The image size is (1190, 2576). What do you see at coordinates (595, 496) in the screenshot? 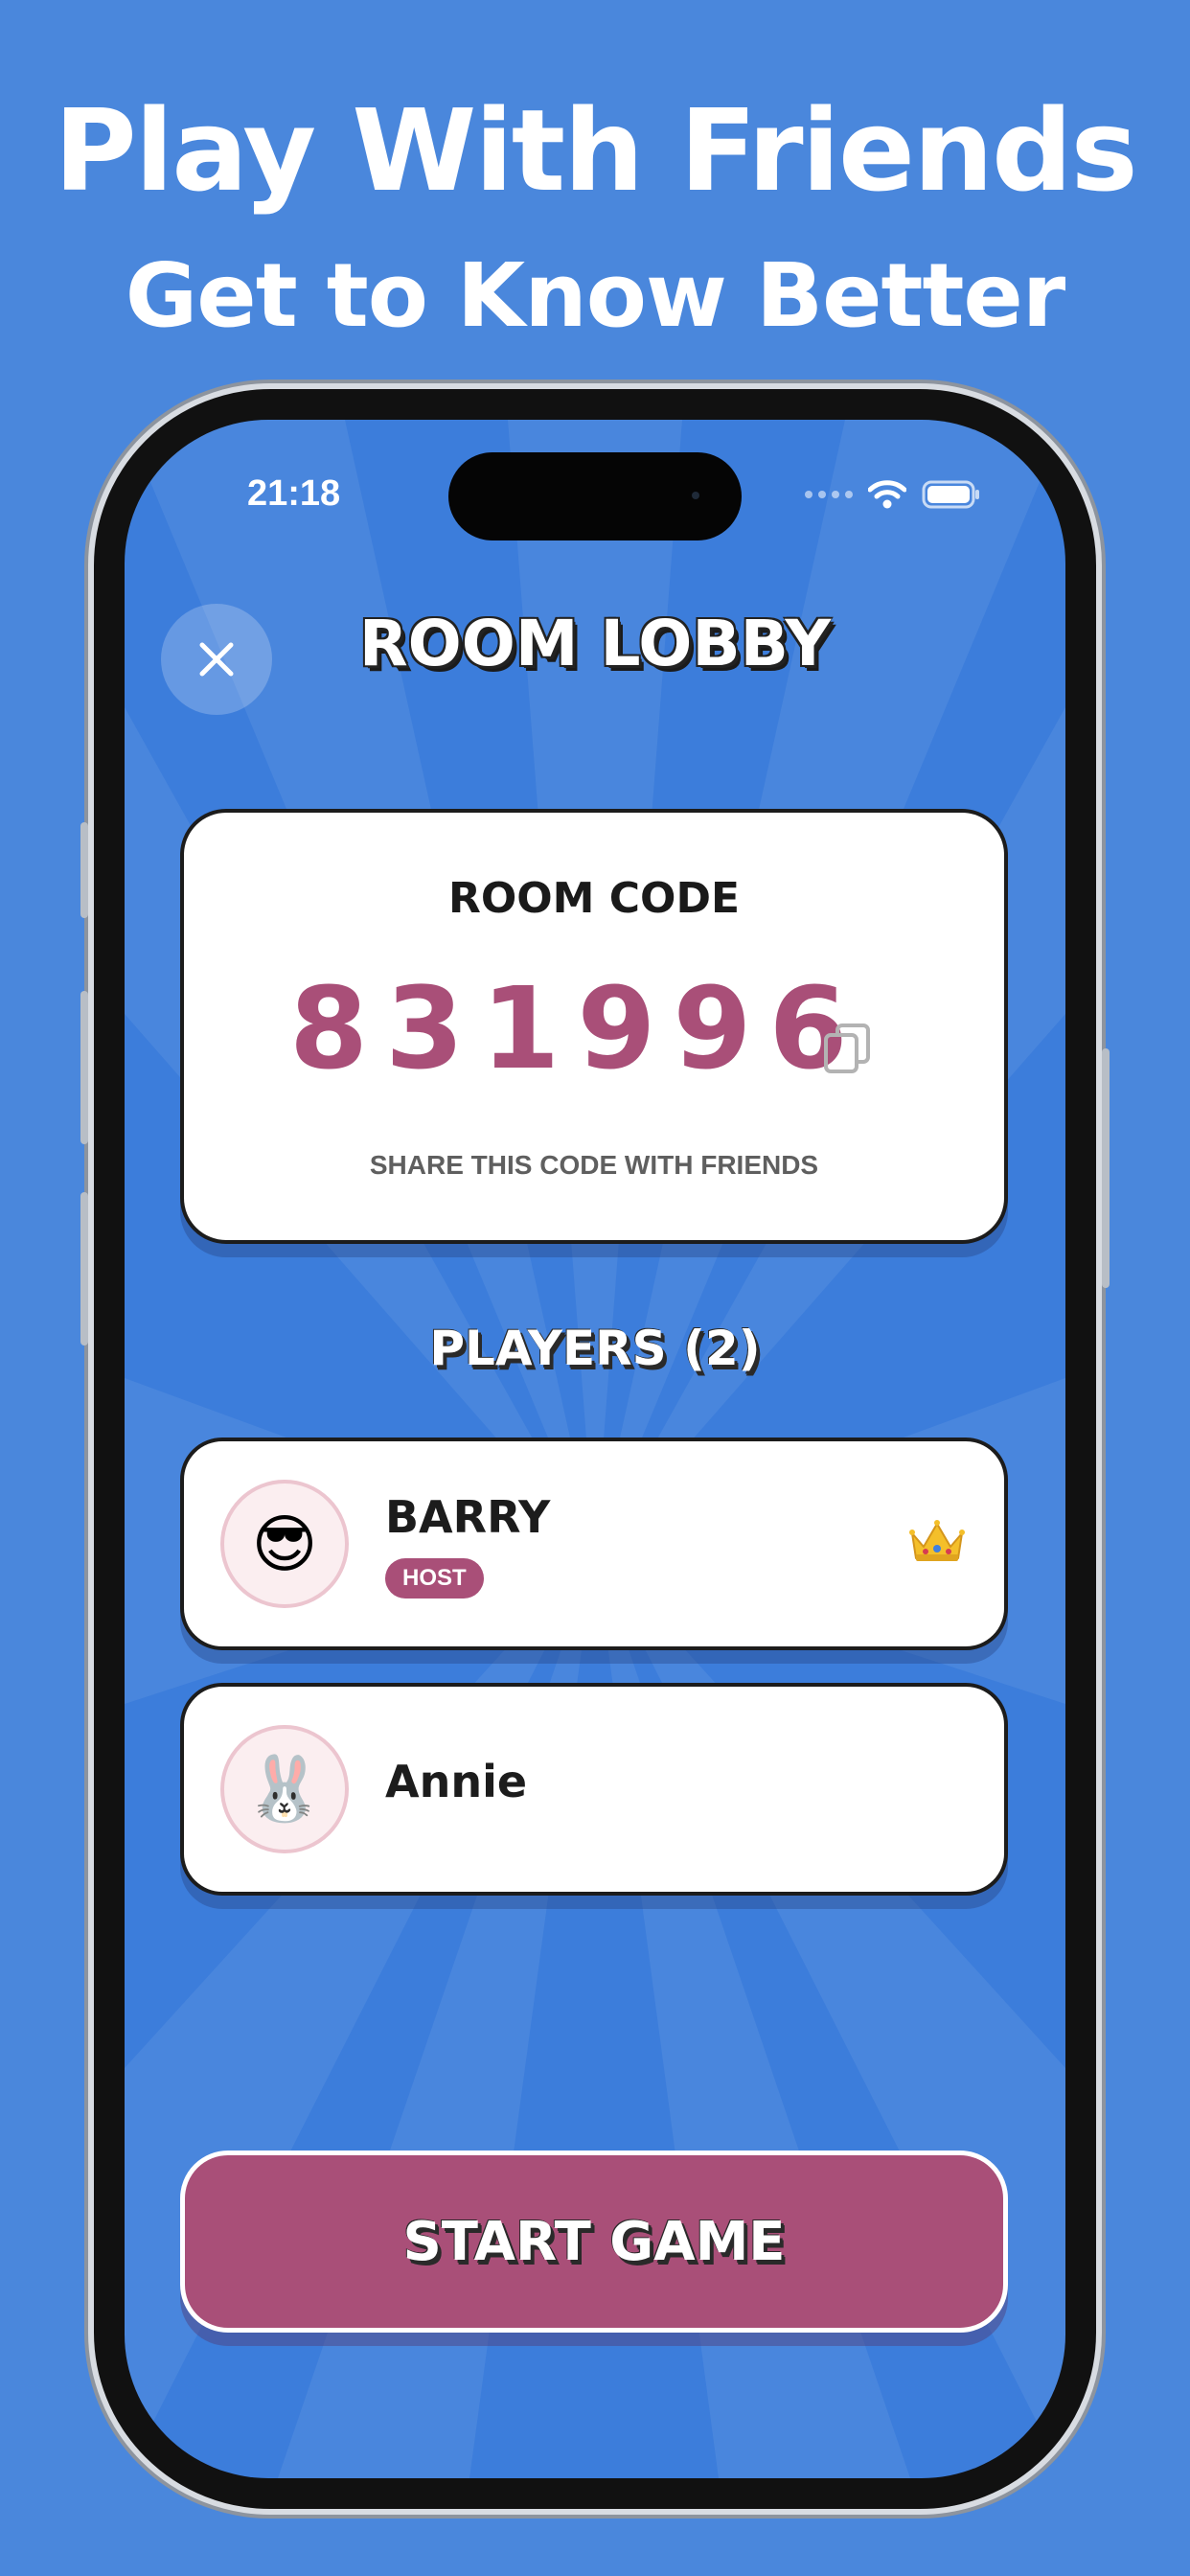
I see `dynamic-island` at bounding box center [595, 496].